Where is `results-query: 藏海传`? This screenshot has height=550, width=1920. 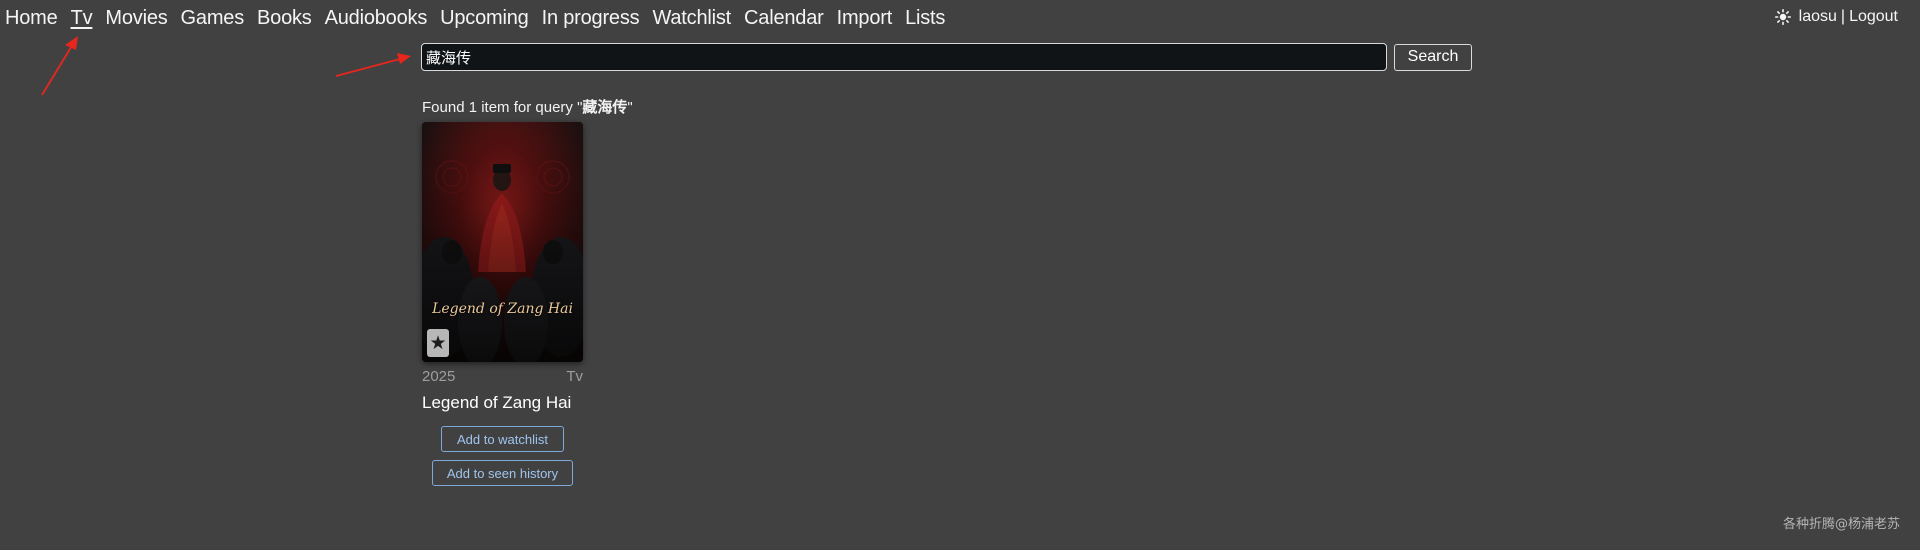
results-query: 藏海传 is located at coordinates (605, 107).